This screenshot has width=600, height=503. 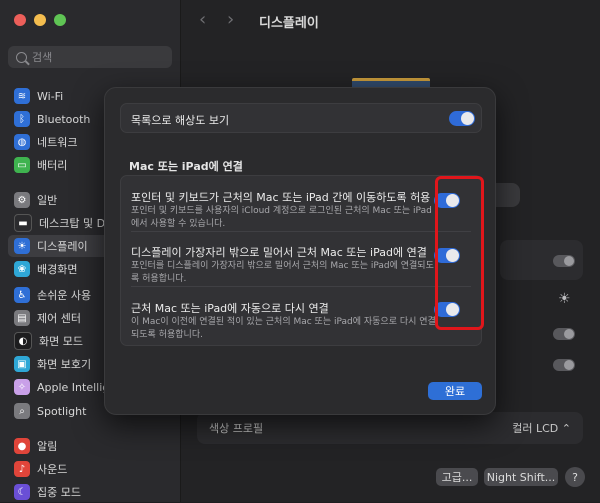 I want to click on sidebar-item-label: 네트워크, so click(x=57, y=142).